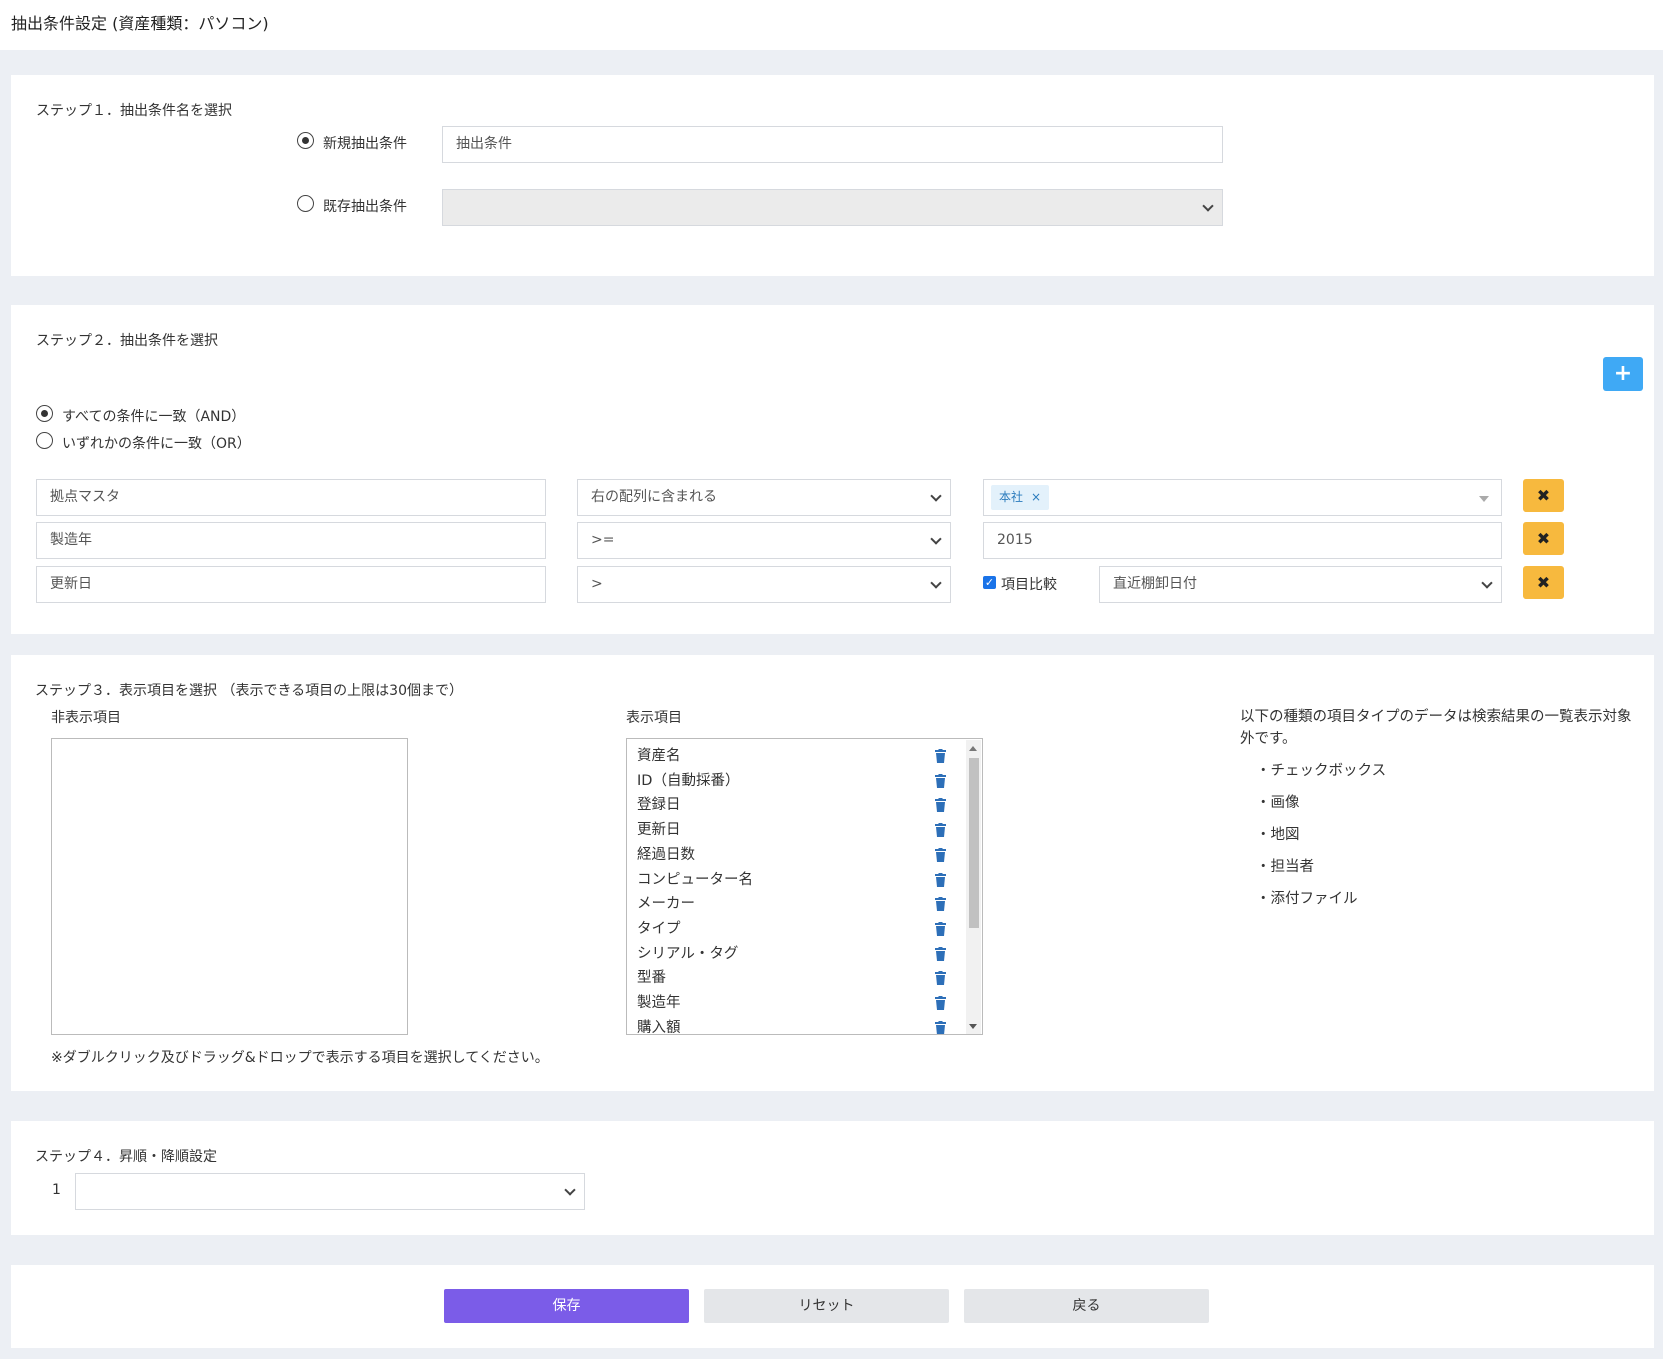  Describe the element at coordinates (826, 1306) in the screenshot. I see `reset-button: リセット` at that location.